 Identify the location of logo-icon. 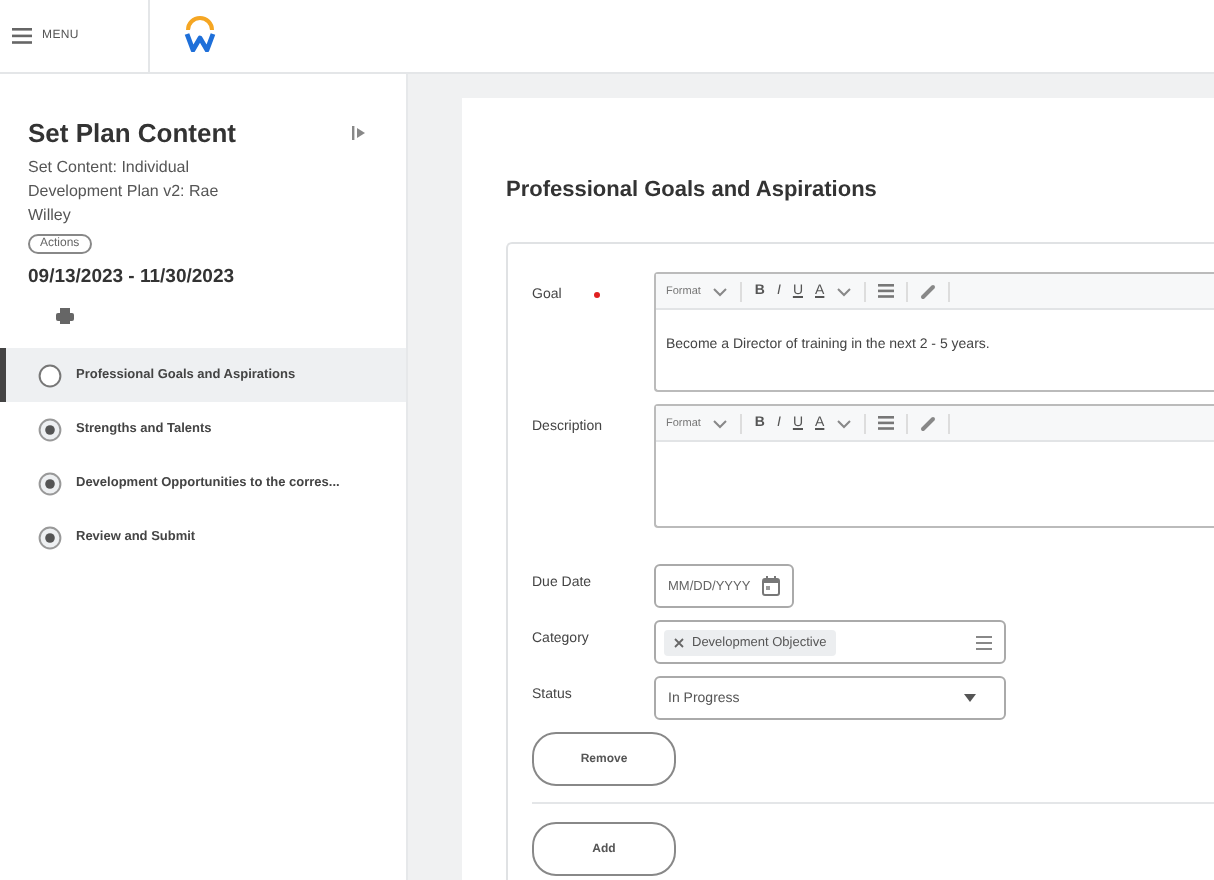
(200, 34).